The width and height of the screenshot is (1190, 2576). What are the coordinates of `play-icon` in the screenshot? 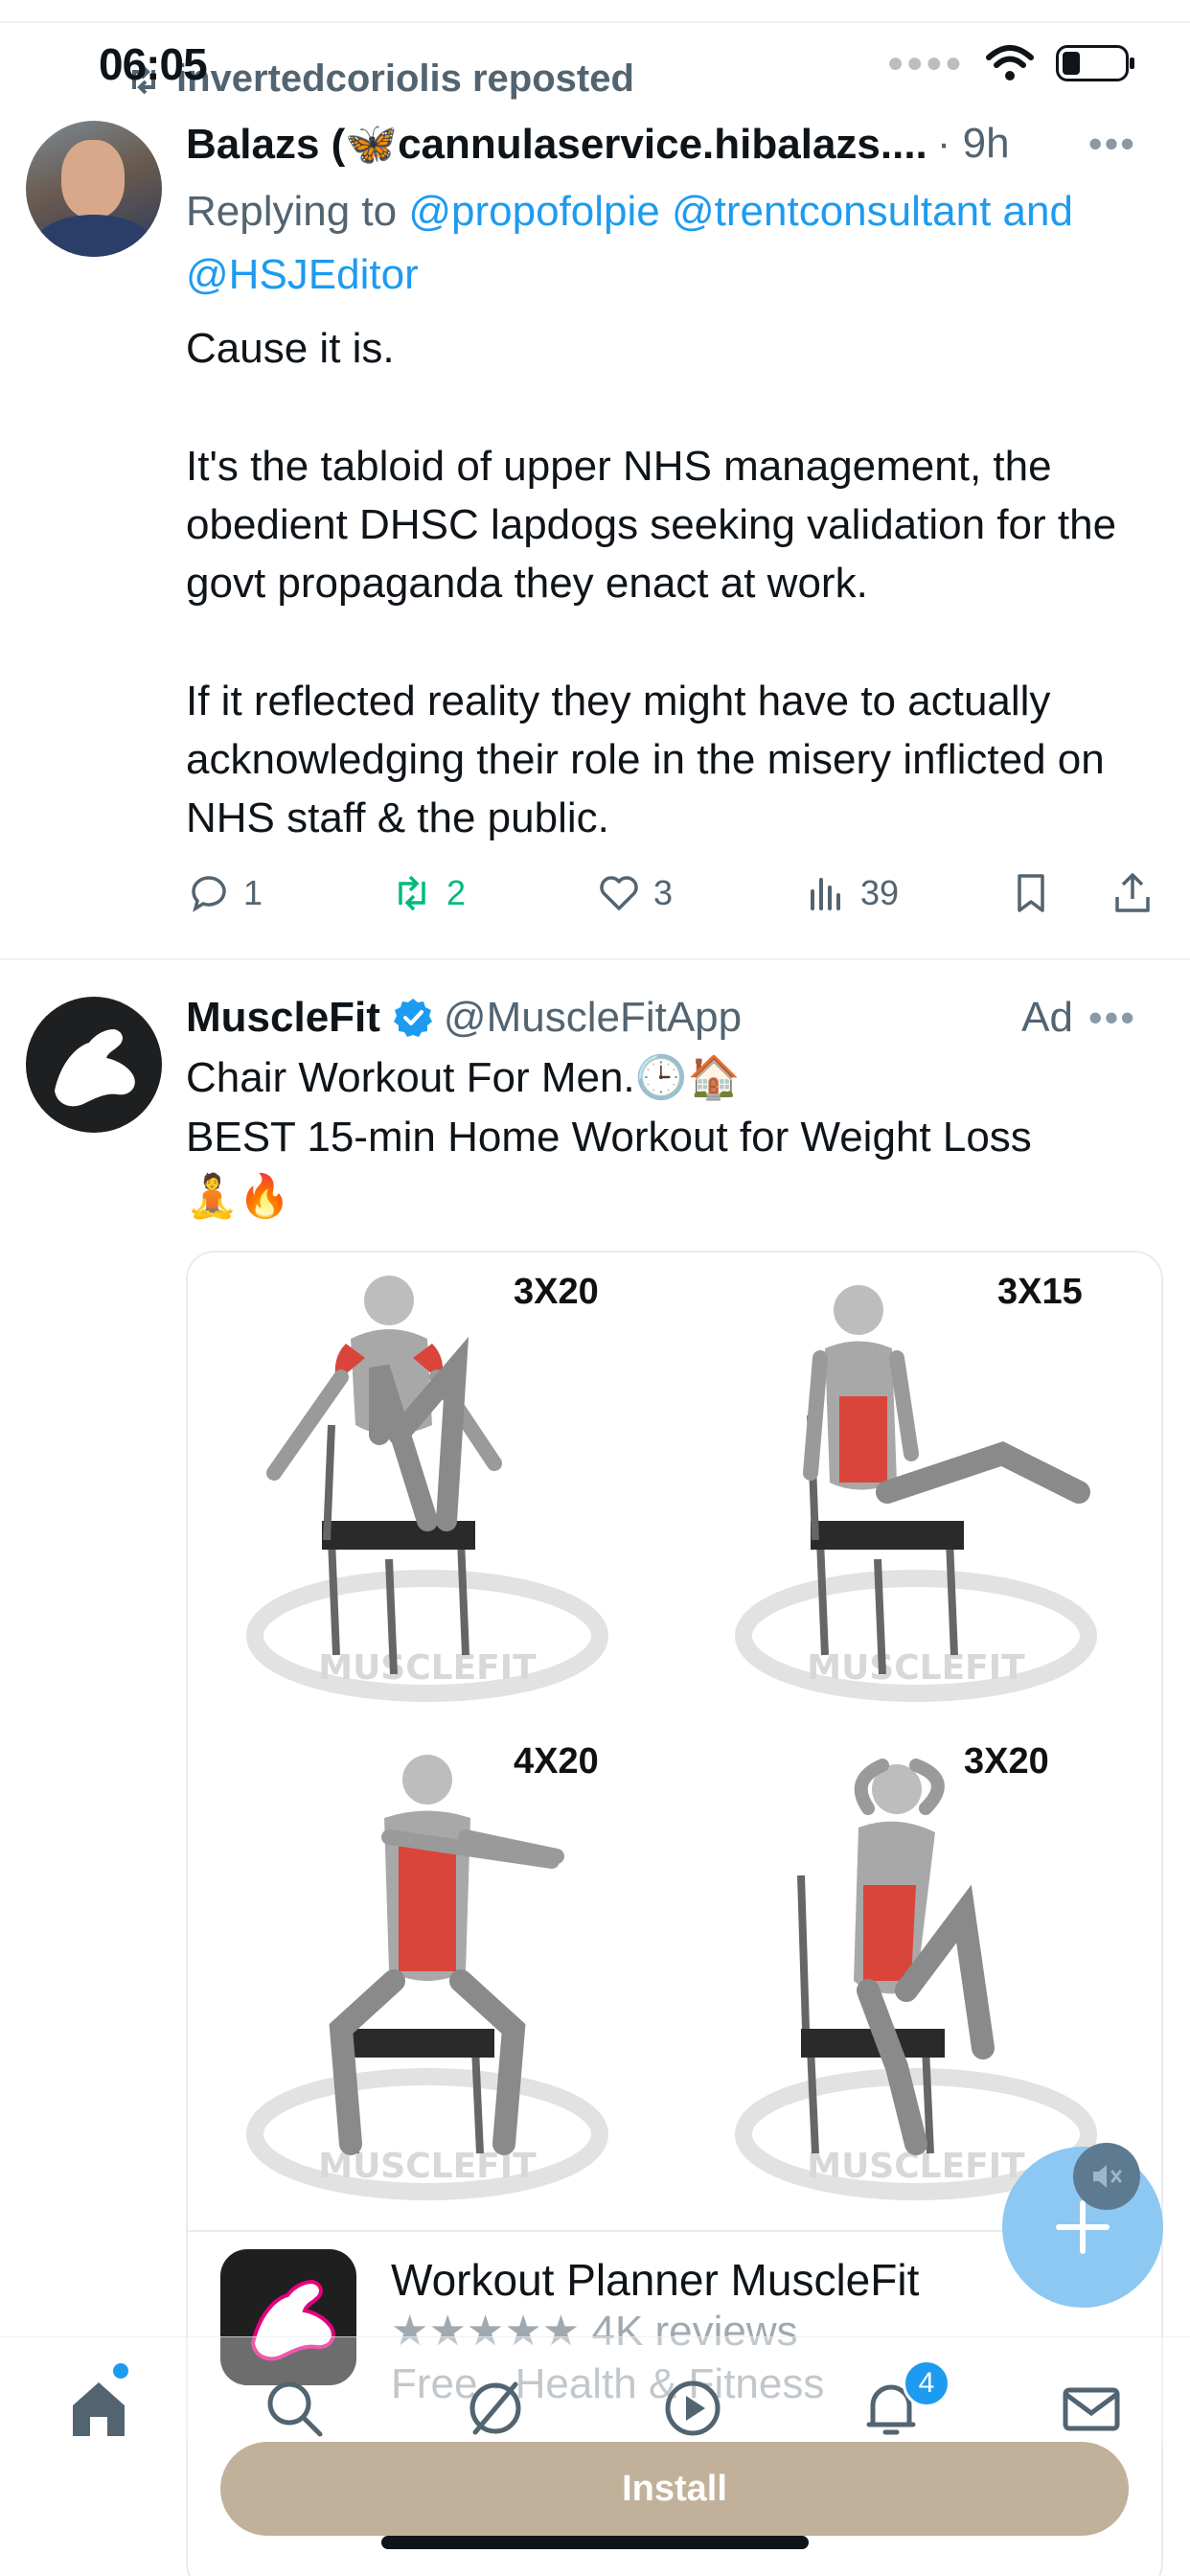 It's located at (693, 2408).